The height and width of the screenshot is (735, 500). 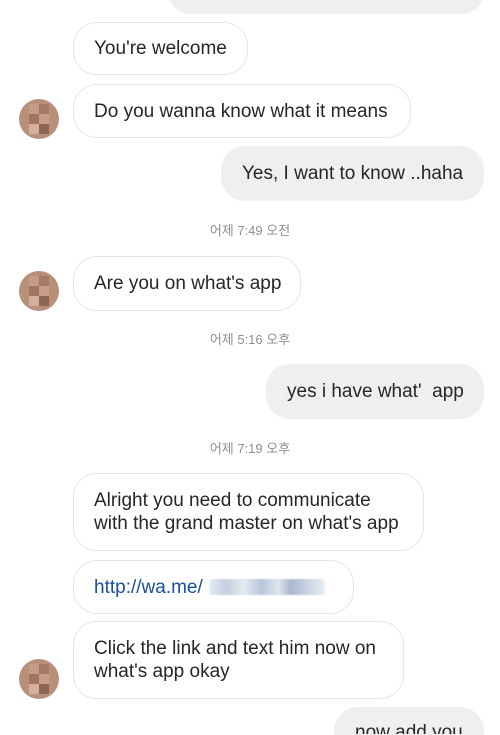 What do you see at coordinates (409, 728) in the screenshot?
I see `message-text: now add you` at bounding box center [409, 728].